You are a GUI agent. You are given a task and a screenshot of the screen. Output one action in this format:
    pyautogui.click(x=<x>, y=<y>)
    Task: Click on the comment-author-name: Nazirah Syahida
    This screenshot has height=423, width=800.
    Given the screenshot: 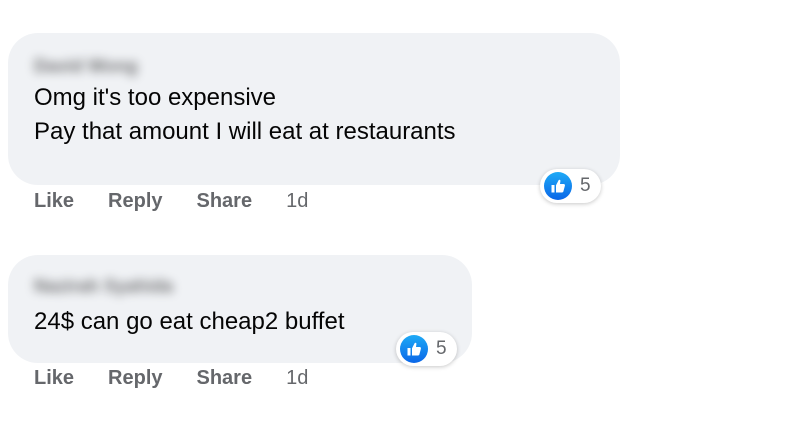 What is the action you would take?
    pyautogui.click(x=103, y=286)
    